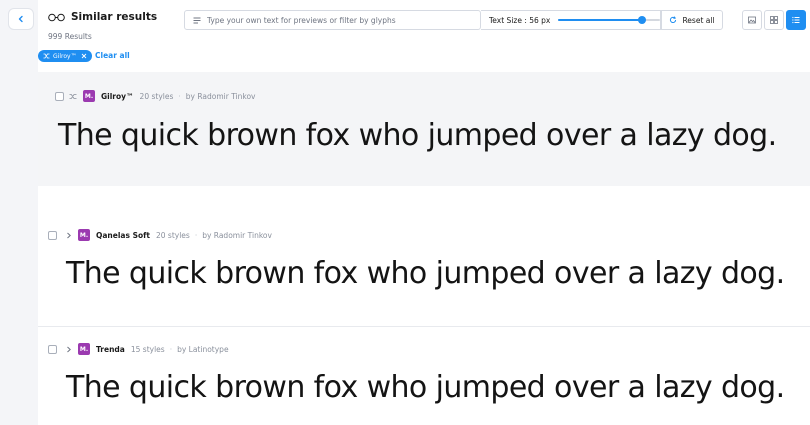  Describe the element at coordinates (642, 20) in the screenshot. I see `slider-thumb` at that location.